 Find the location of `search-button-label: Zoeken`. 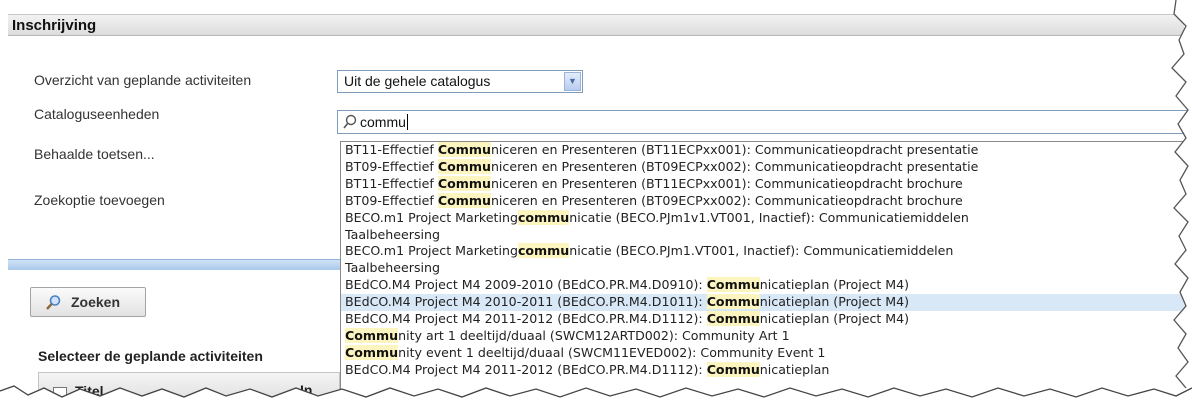

search-button-label: Zoeken is located at coordinates (96, 302).